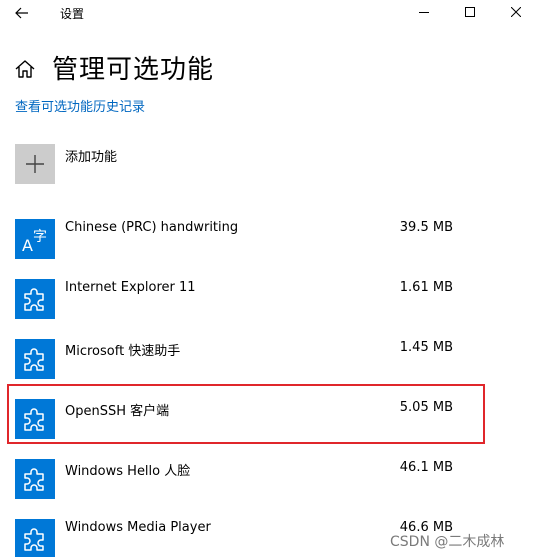  I want to click on close-button, so click(516, 12).